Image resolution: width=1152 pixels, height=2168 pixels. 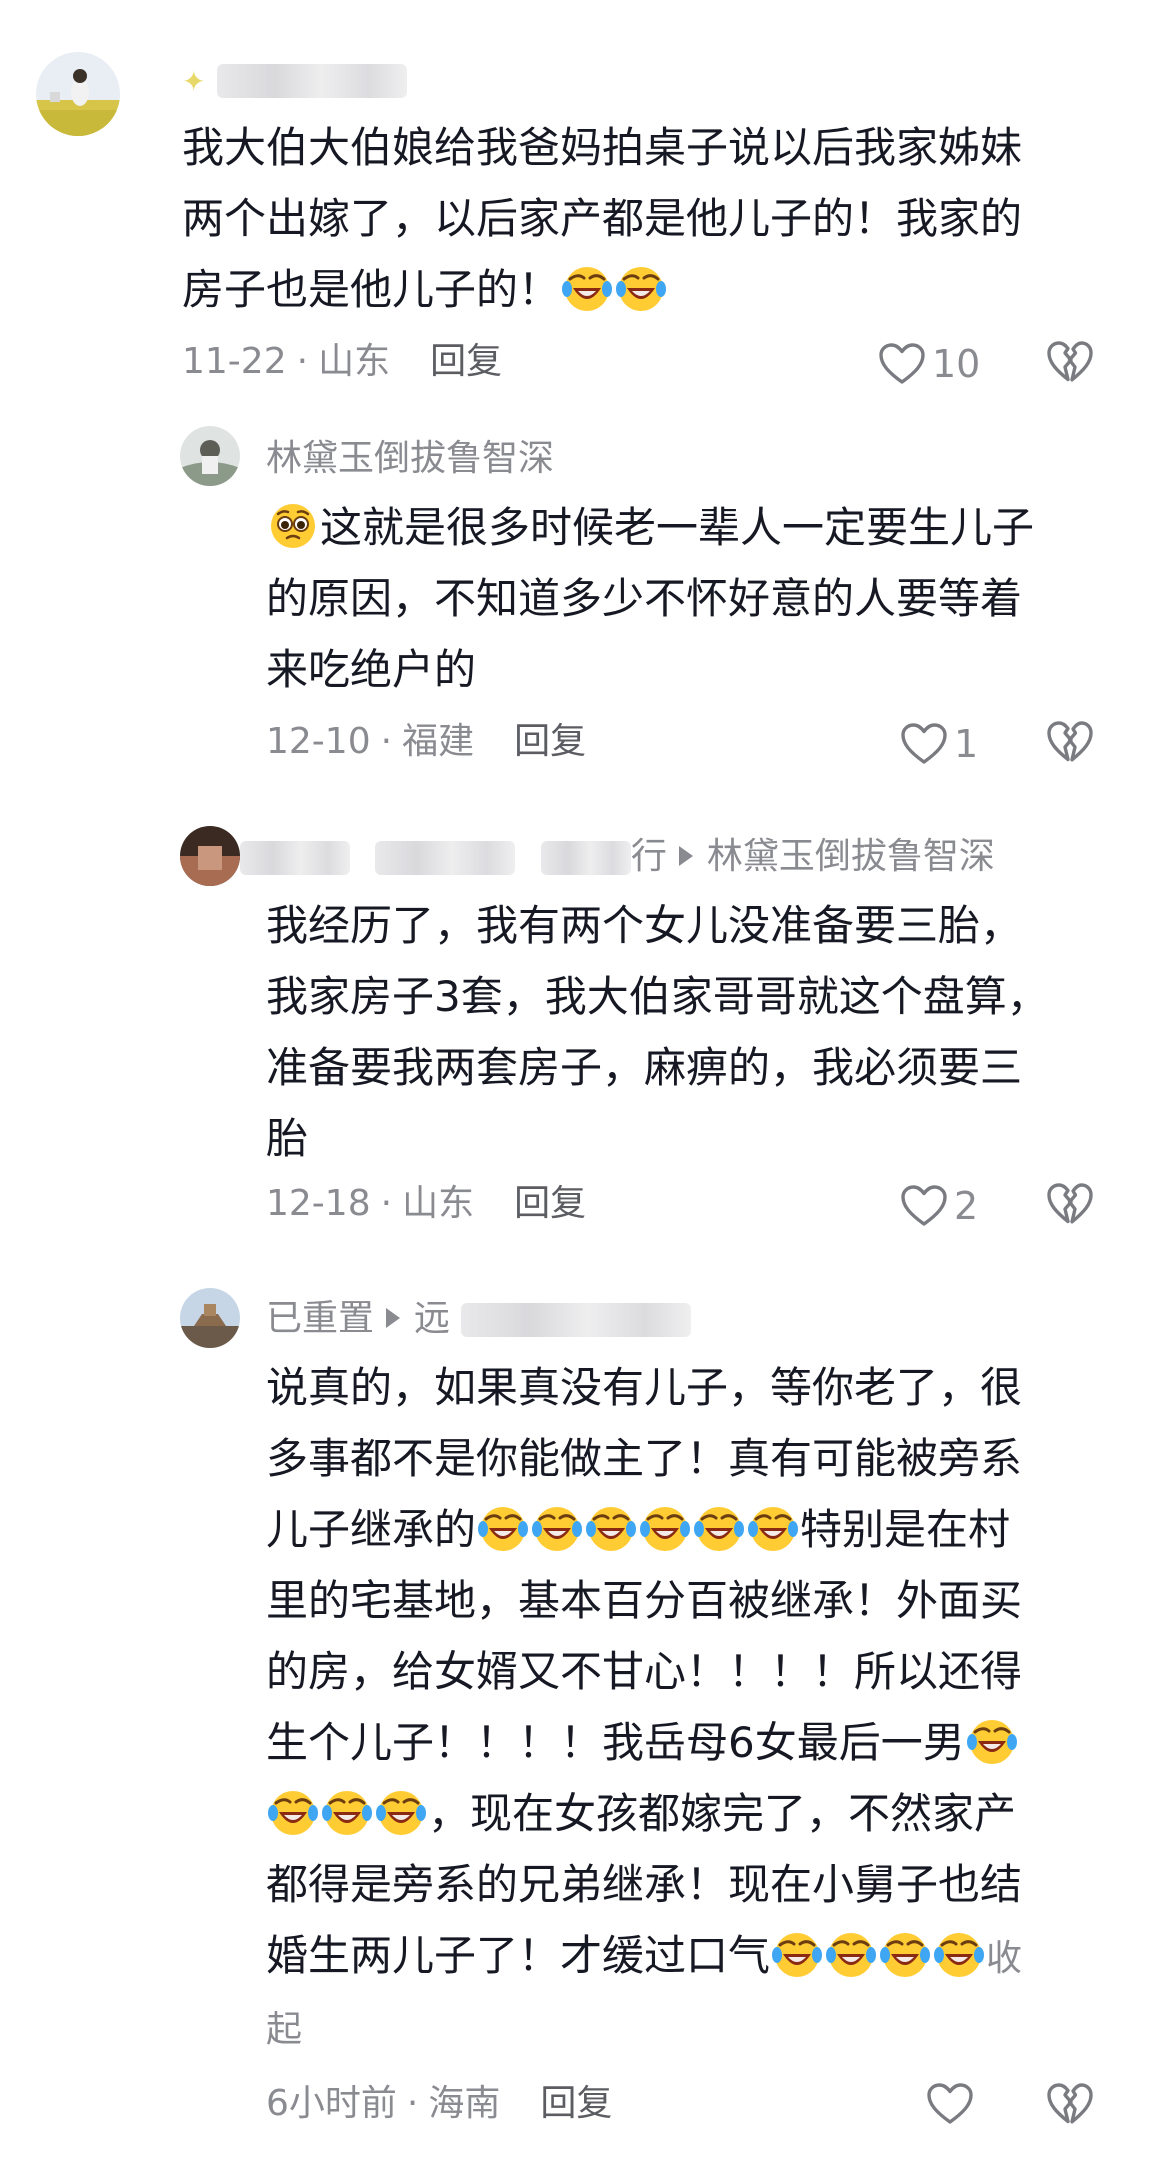 What do you see at coordinates (432, 1318) in the screenshot?
I see `reply-to-name: 远` at bounding box center [432, 1318].